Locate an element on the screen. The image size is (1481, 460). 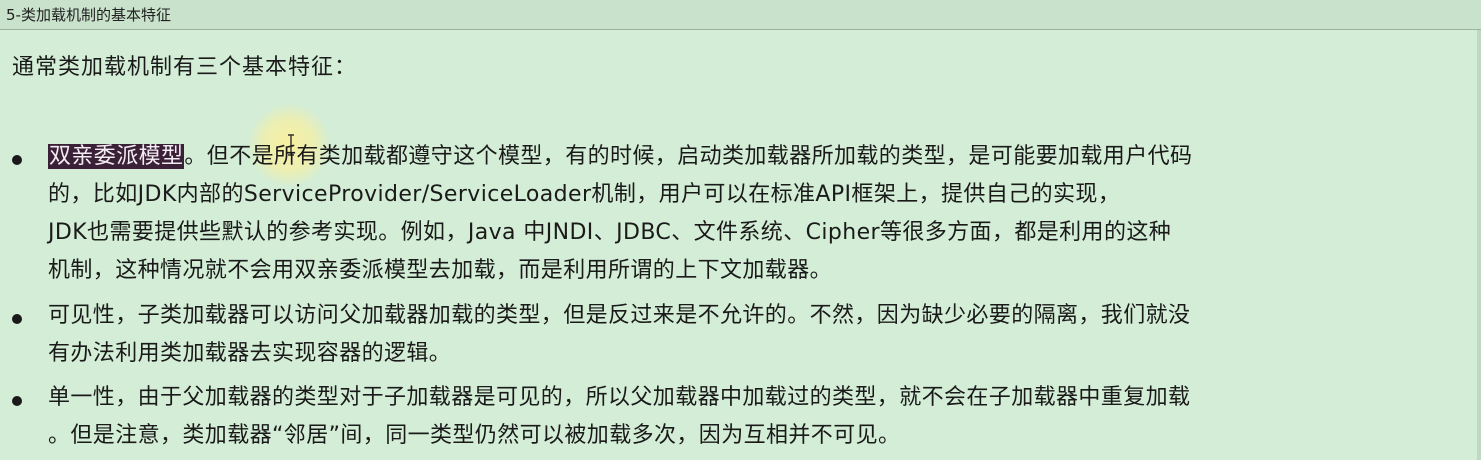
intro-text: 通常类加载机制有三个基本特征： is located at coordinates (185, 67).